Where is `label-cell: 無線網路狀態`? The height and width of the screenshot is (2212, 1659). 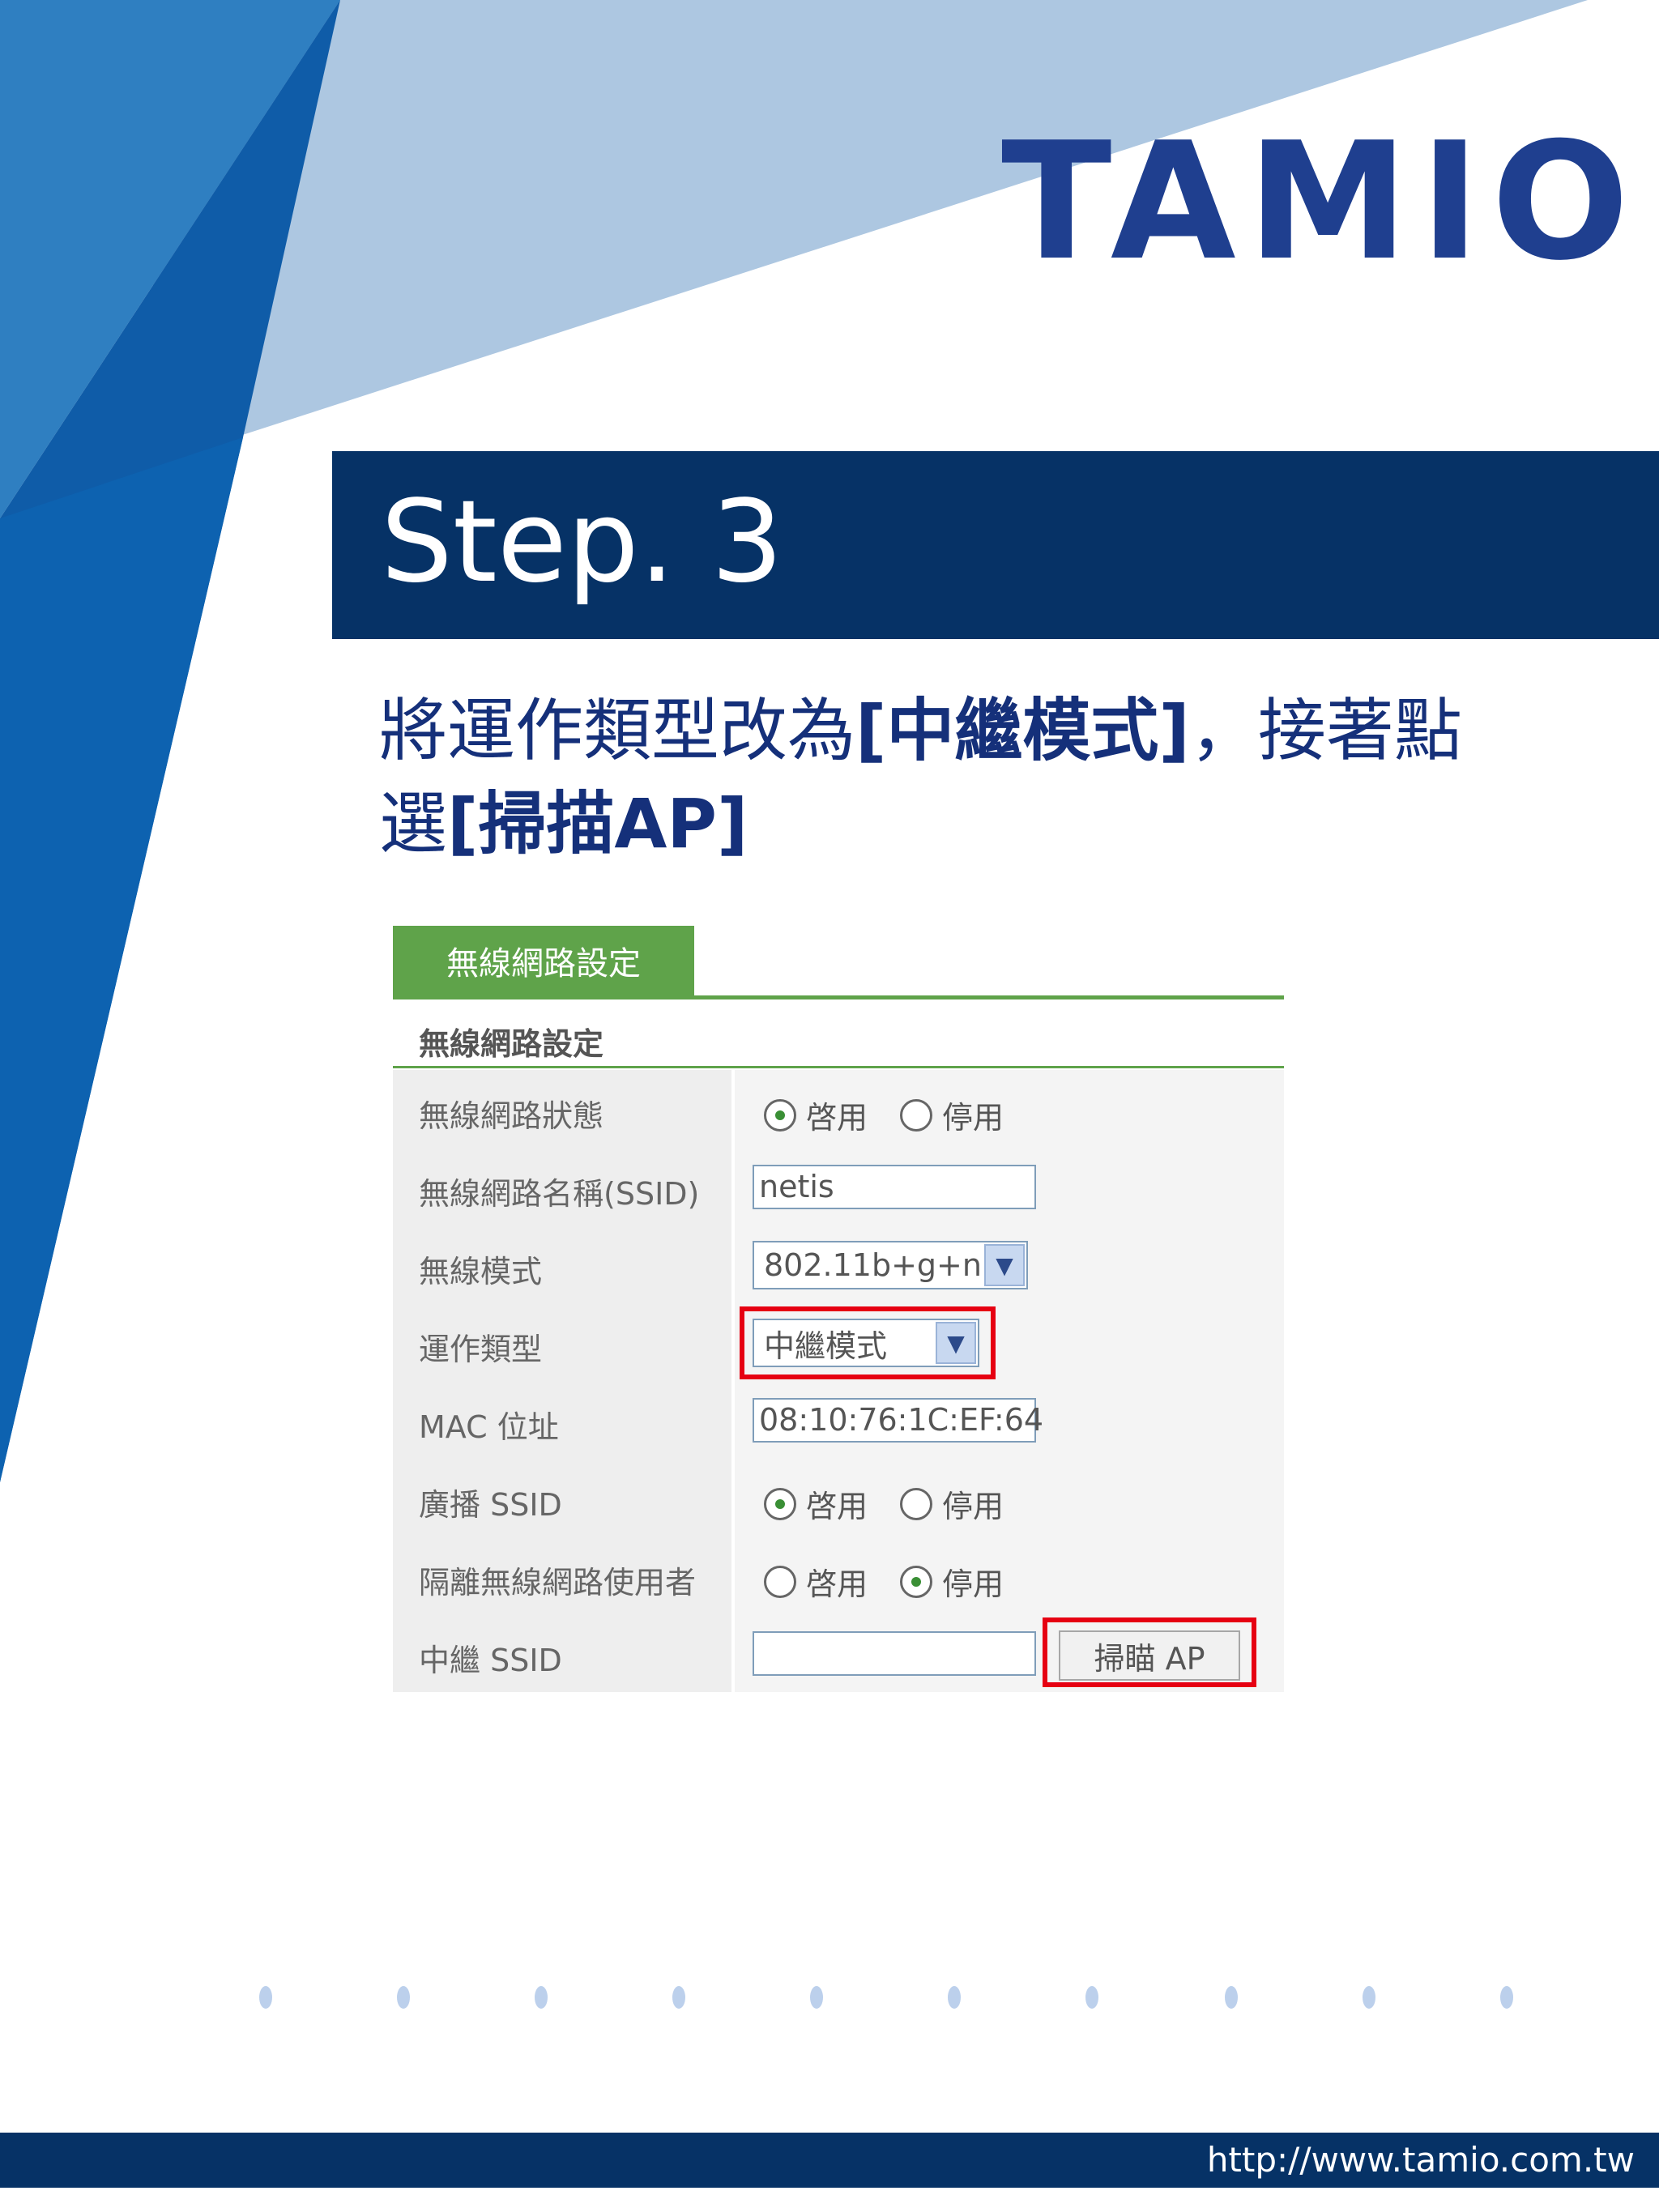
label-cell: 無線網路狀態 is located at coordinates (563, 1109).